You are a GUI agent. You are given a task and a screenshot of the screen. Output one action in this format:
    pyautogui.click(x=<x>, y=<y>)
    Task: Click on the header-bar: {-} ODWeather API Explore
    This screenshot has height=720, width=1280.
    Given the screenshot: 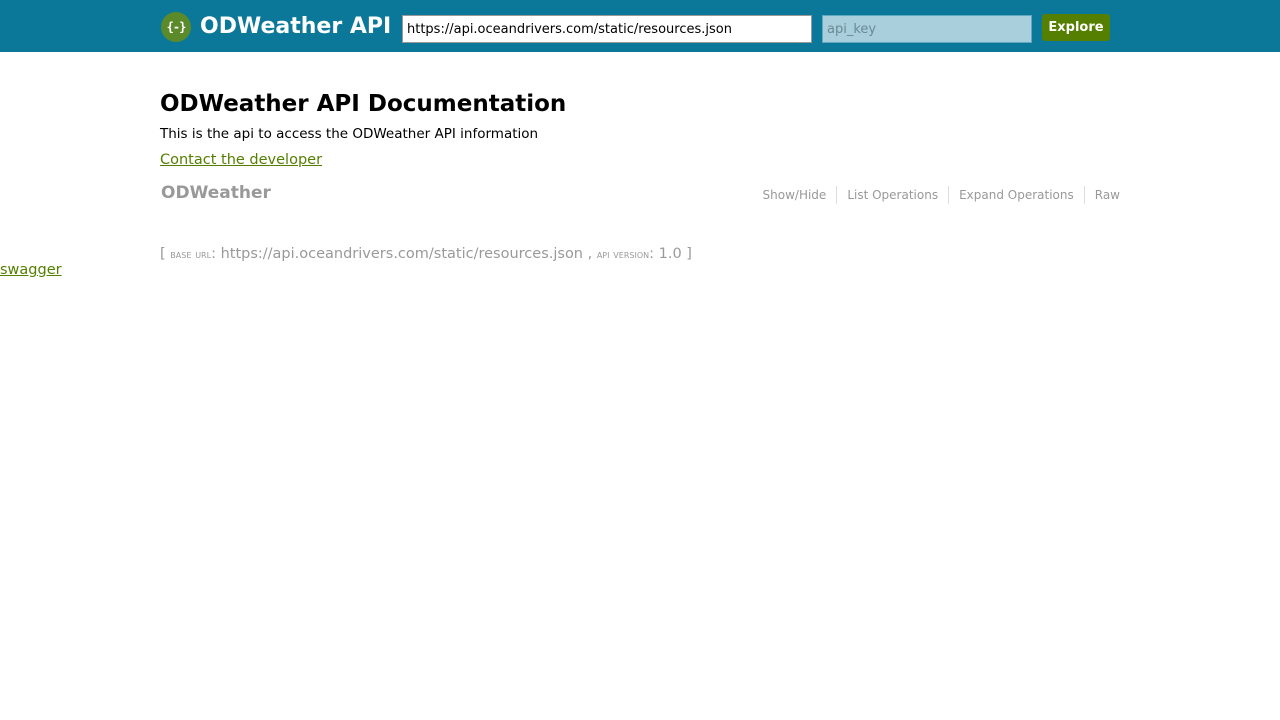 What is the action you would take?
    pyautogui.click(x=640, y=26)
    